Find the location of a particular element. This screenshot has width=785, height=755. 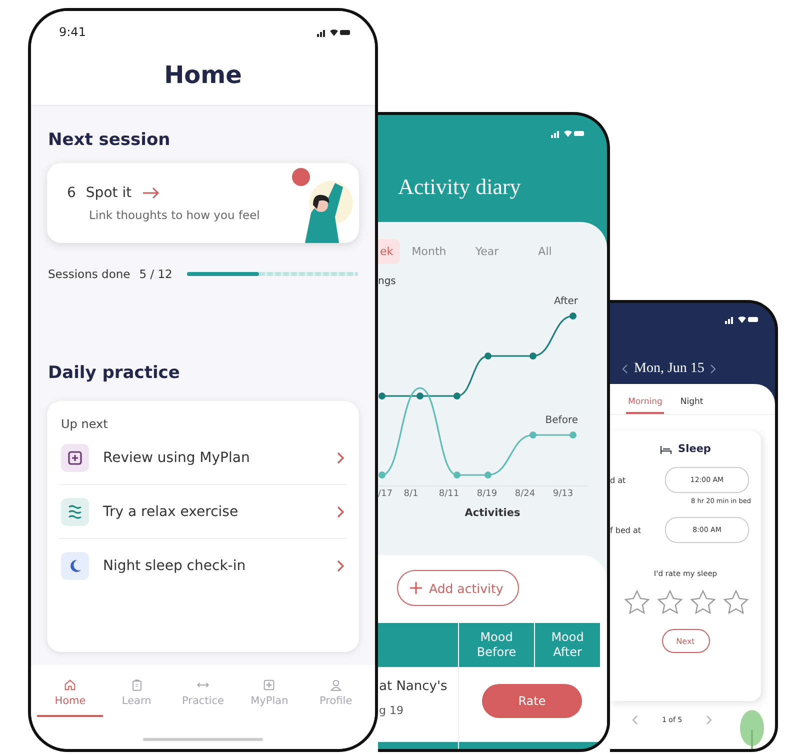

tab-bar-item: MyPlan is located at coordinates (269, 693).